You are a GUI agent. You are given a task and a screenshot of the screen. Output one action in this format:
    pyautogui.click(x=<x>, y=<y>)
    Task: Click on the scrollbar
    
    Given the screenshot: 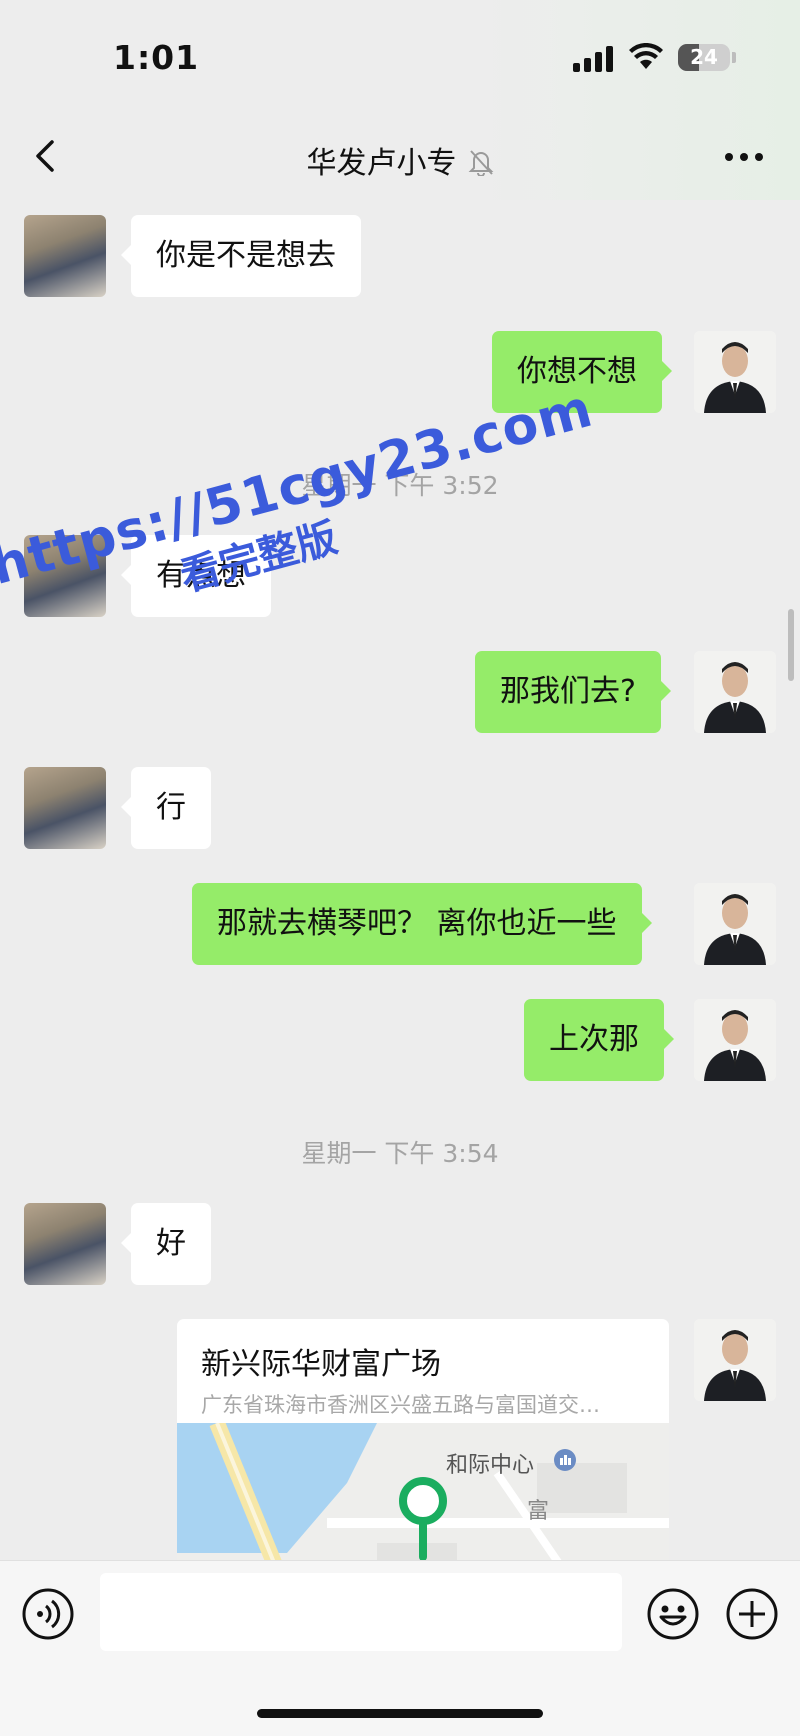 What is the action you would take?
    pyautogui.click(x=791, y=645)
    